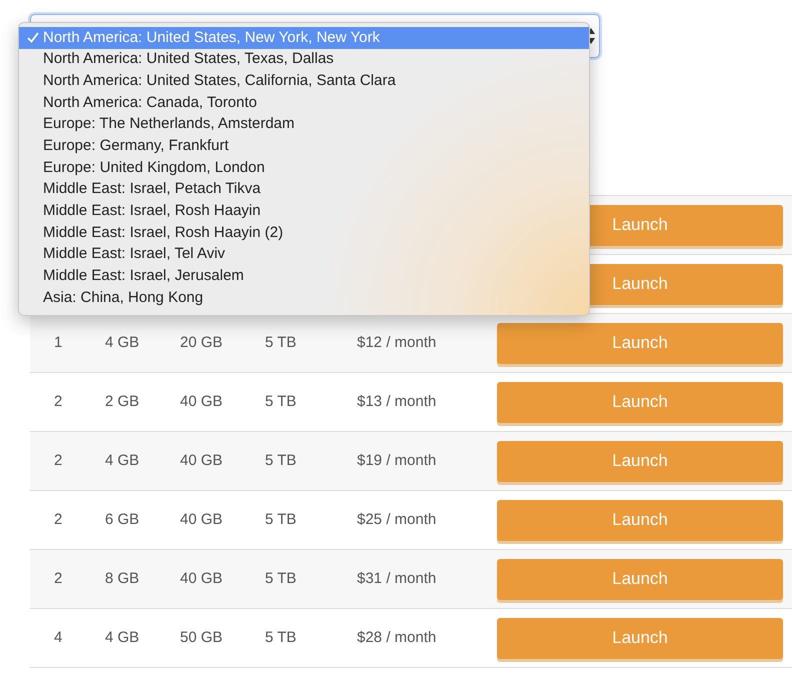 The height and width of the screenshot is (677, 800). I want to click on table-cell: $12 / month, so click(396, 342).